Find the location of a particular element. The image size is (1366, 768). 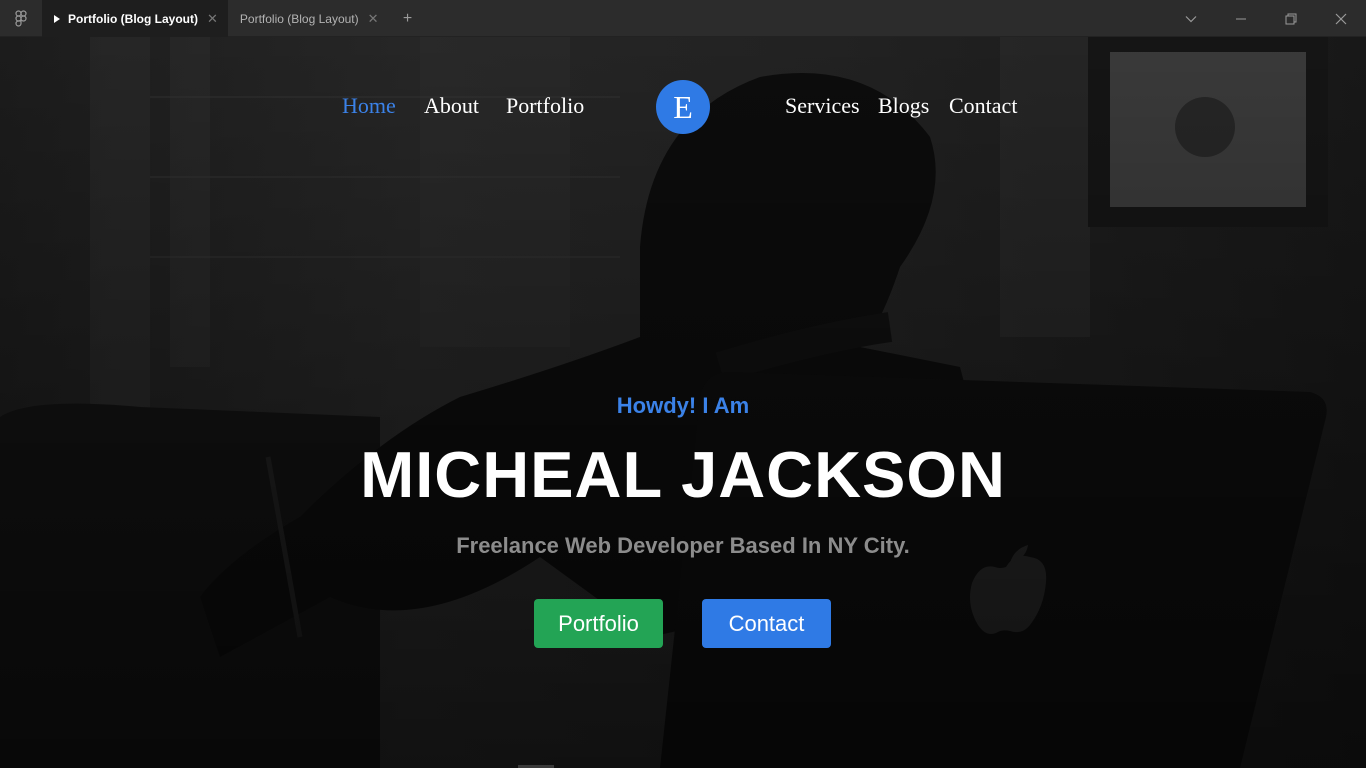

nav-contact: Contact is located at coordinates (983, 106).